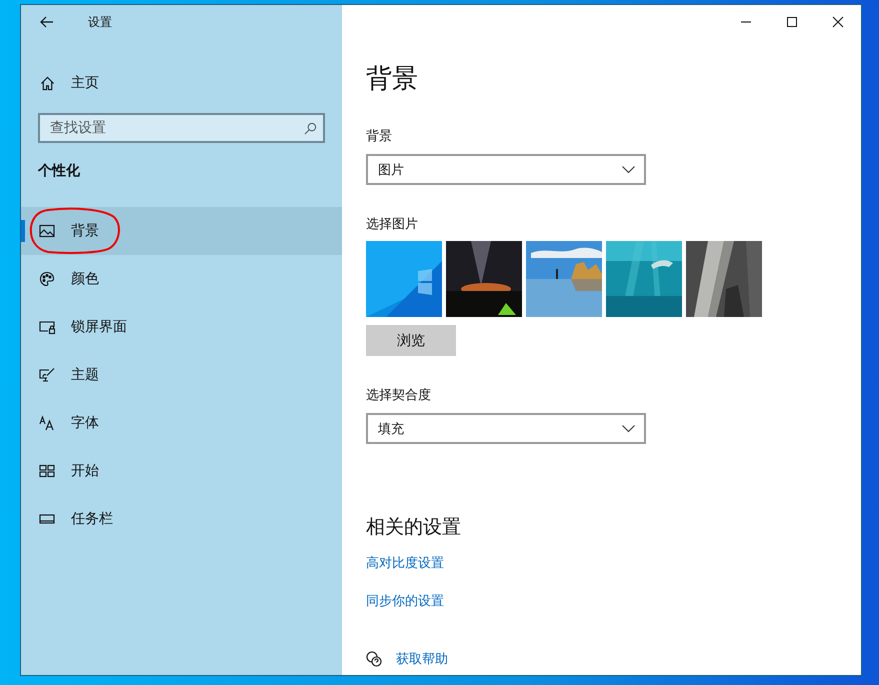  Describe the element at coordinates (181, 128) in the screenshot. I see `search-field: 查找设置` at that location.